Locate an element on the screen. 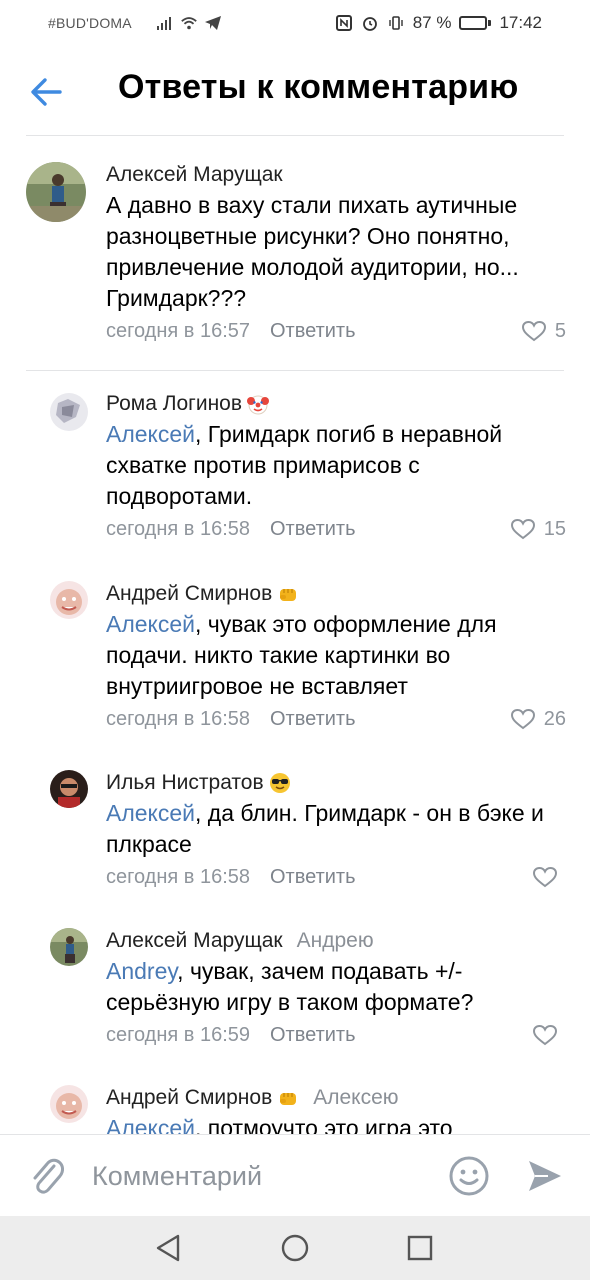 The image size is (590, 1280). page-title: Ответы к комментарию is located at coordinates (318, 87).